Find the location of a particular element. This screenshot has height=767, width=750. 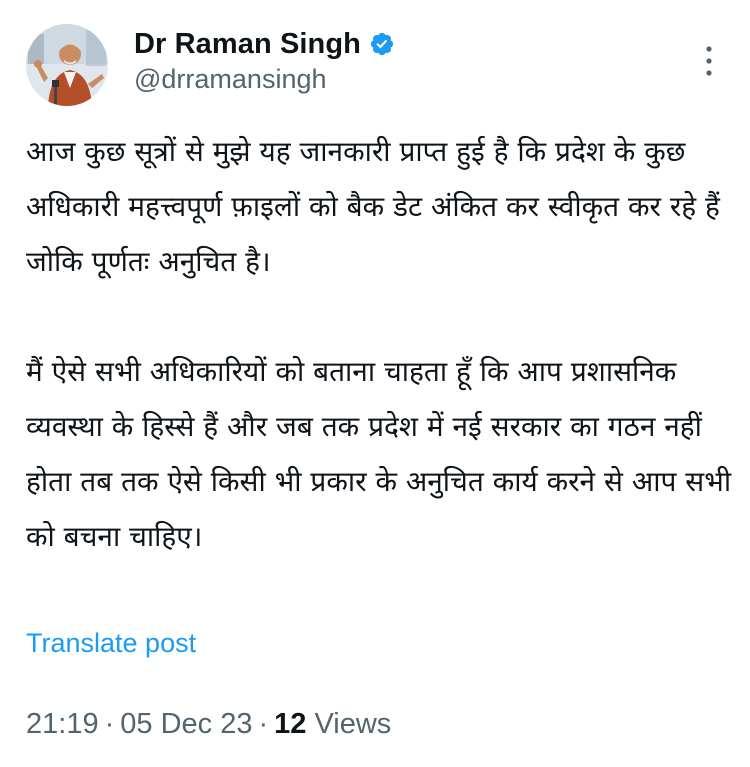

author-block: Dr Raman Singh @drramansingh is located at coordinates (264, 60).